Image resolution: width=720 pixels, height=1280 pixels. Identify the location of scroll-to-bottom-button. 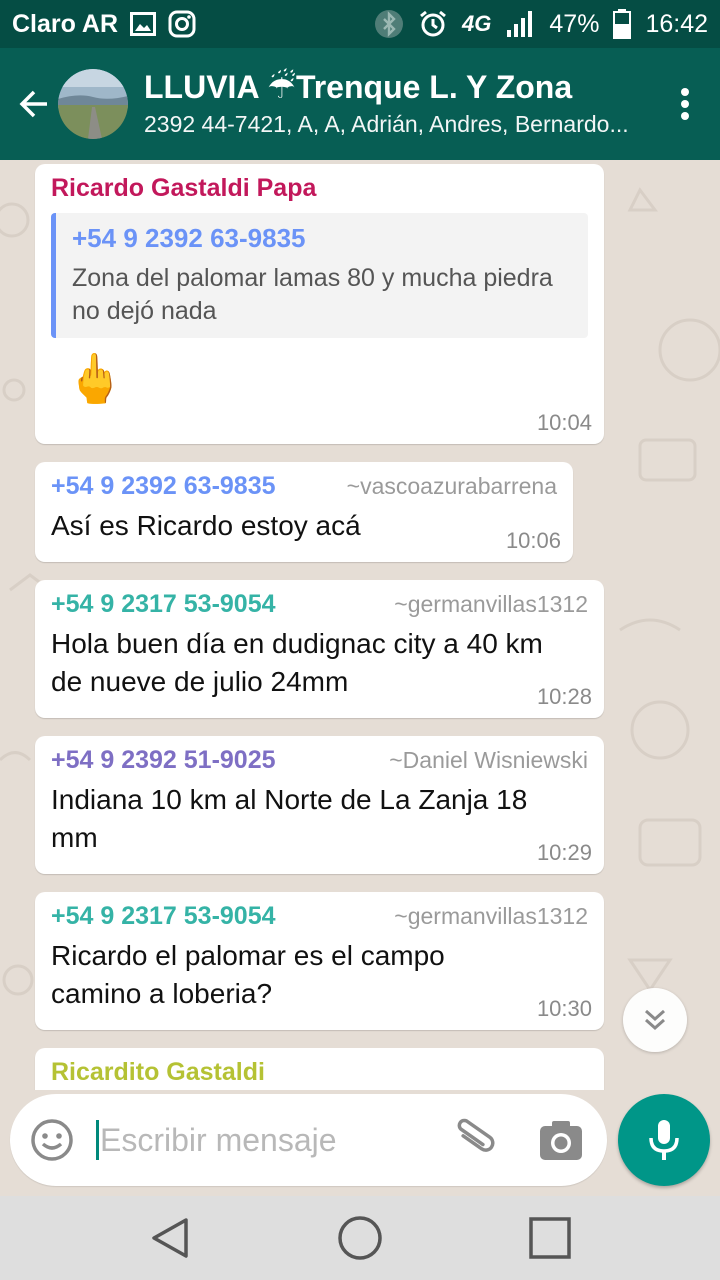
(655, 1020).